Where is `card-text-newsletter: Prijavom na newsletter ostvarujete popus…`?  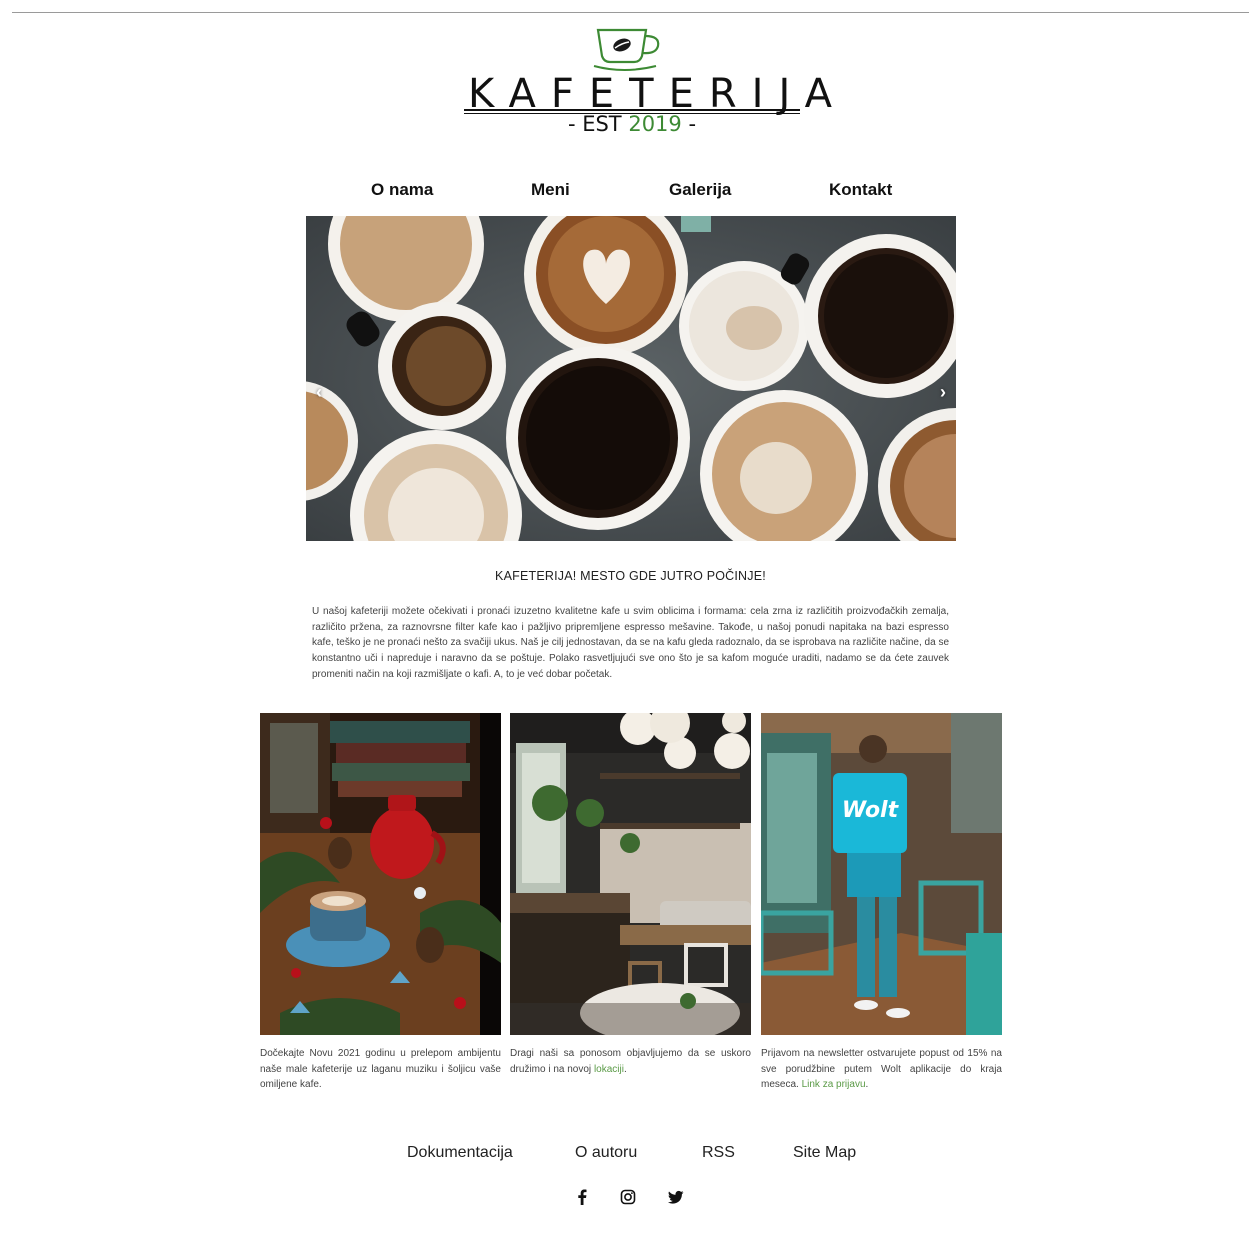 card-text-newsletter: Prijavom na newsletter ostvarujete popus… is located at coordinates (881, 1069).